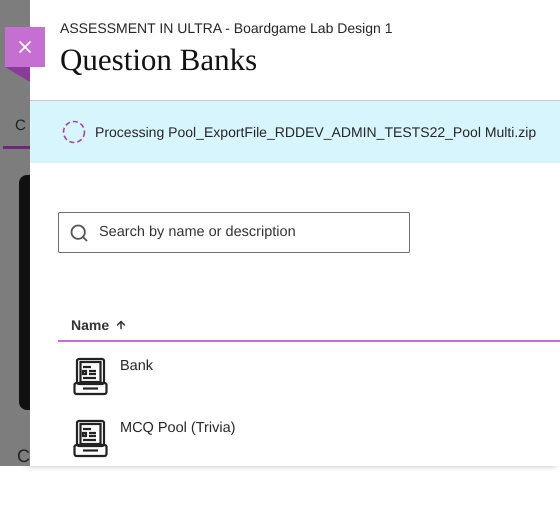 The image size is (560, 505). I want to click on label: C, so click(23, 456).